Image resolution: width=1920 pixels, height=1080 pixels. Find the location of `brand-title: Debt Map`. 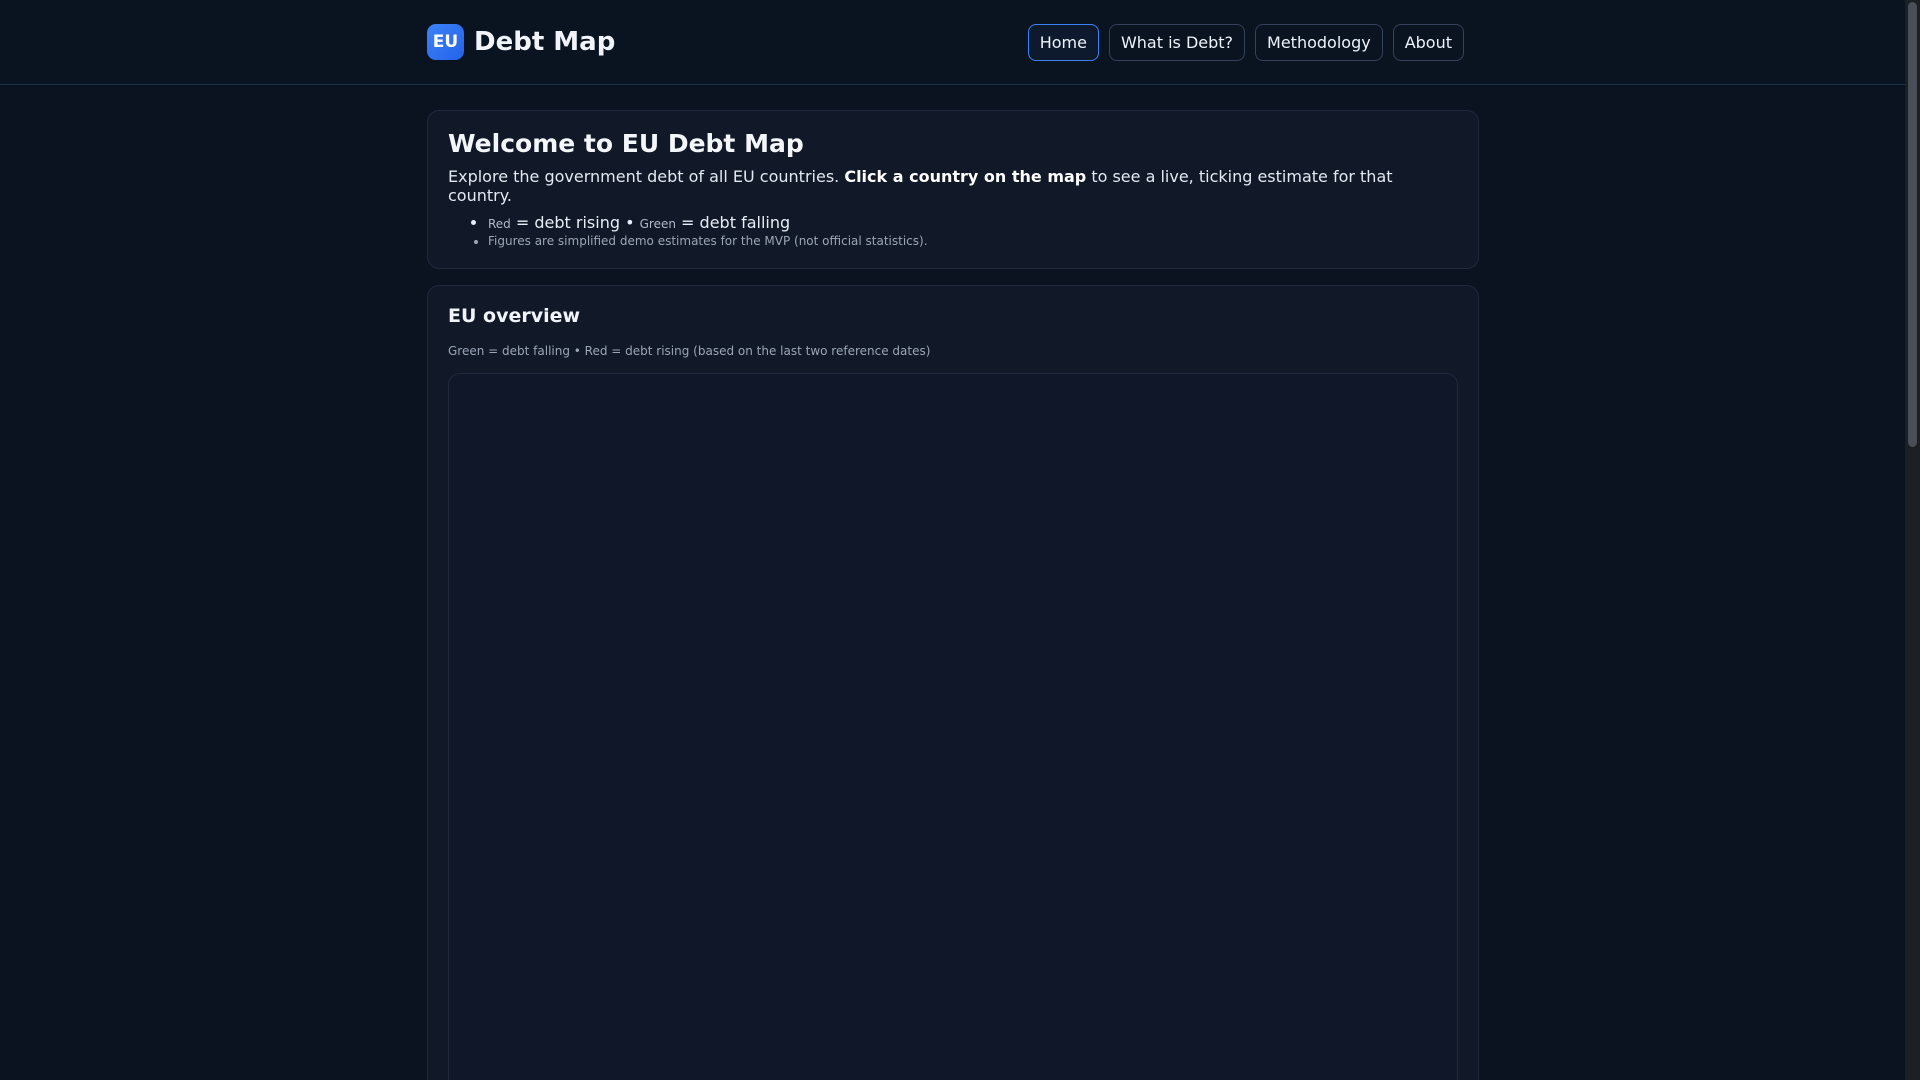

brand-title: Debt Map is located at coordinates (545, 42).